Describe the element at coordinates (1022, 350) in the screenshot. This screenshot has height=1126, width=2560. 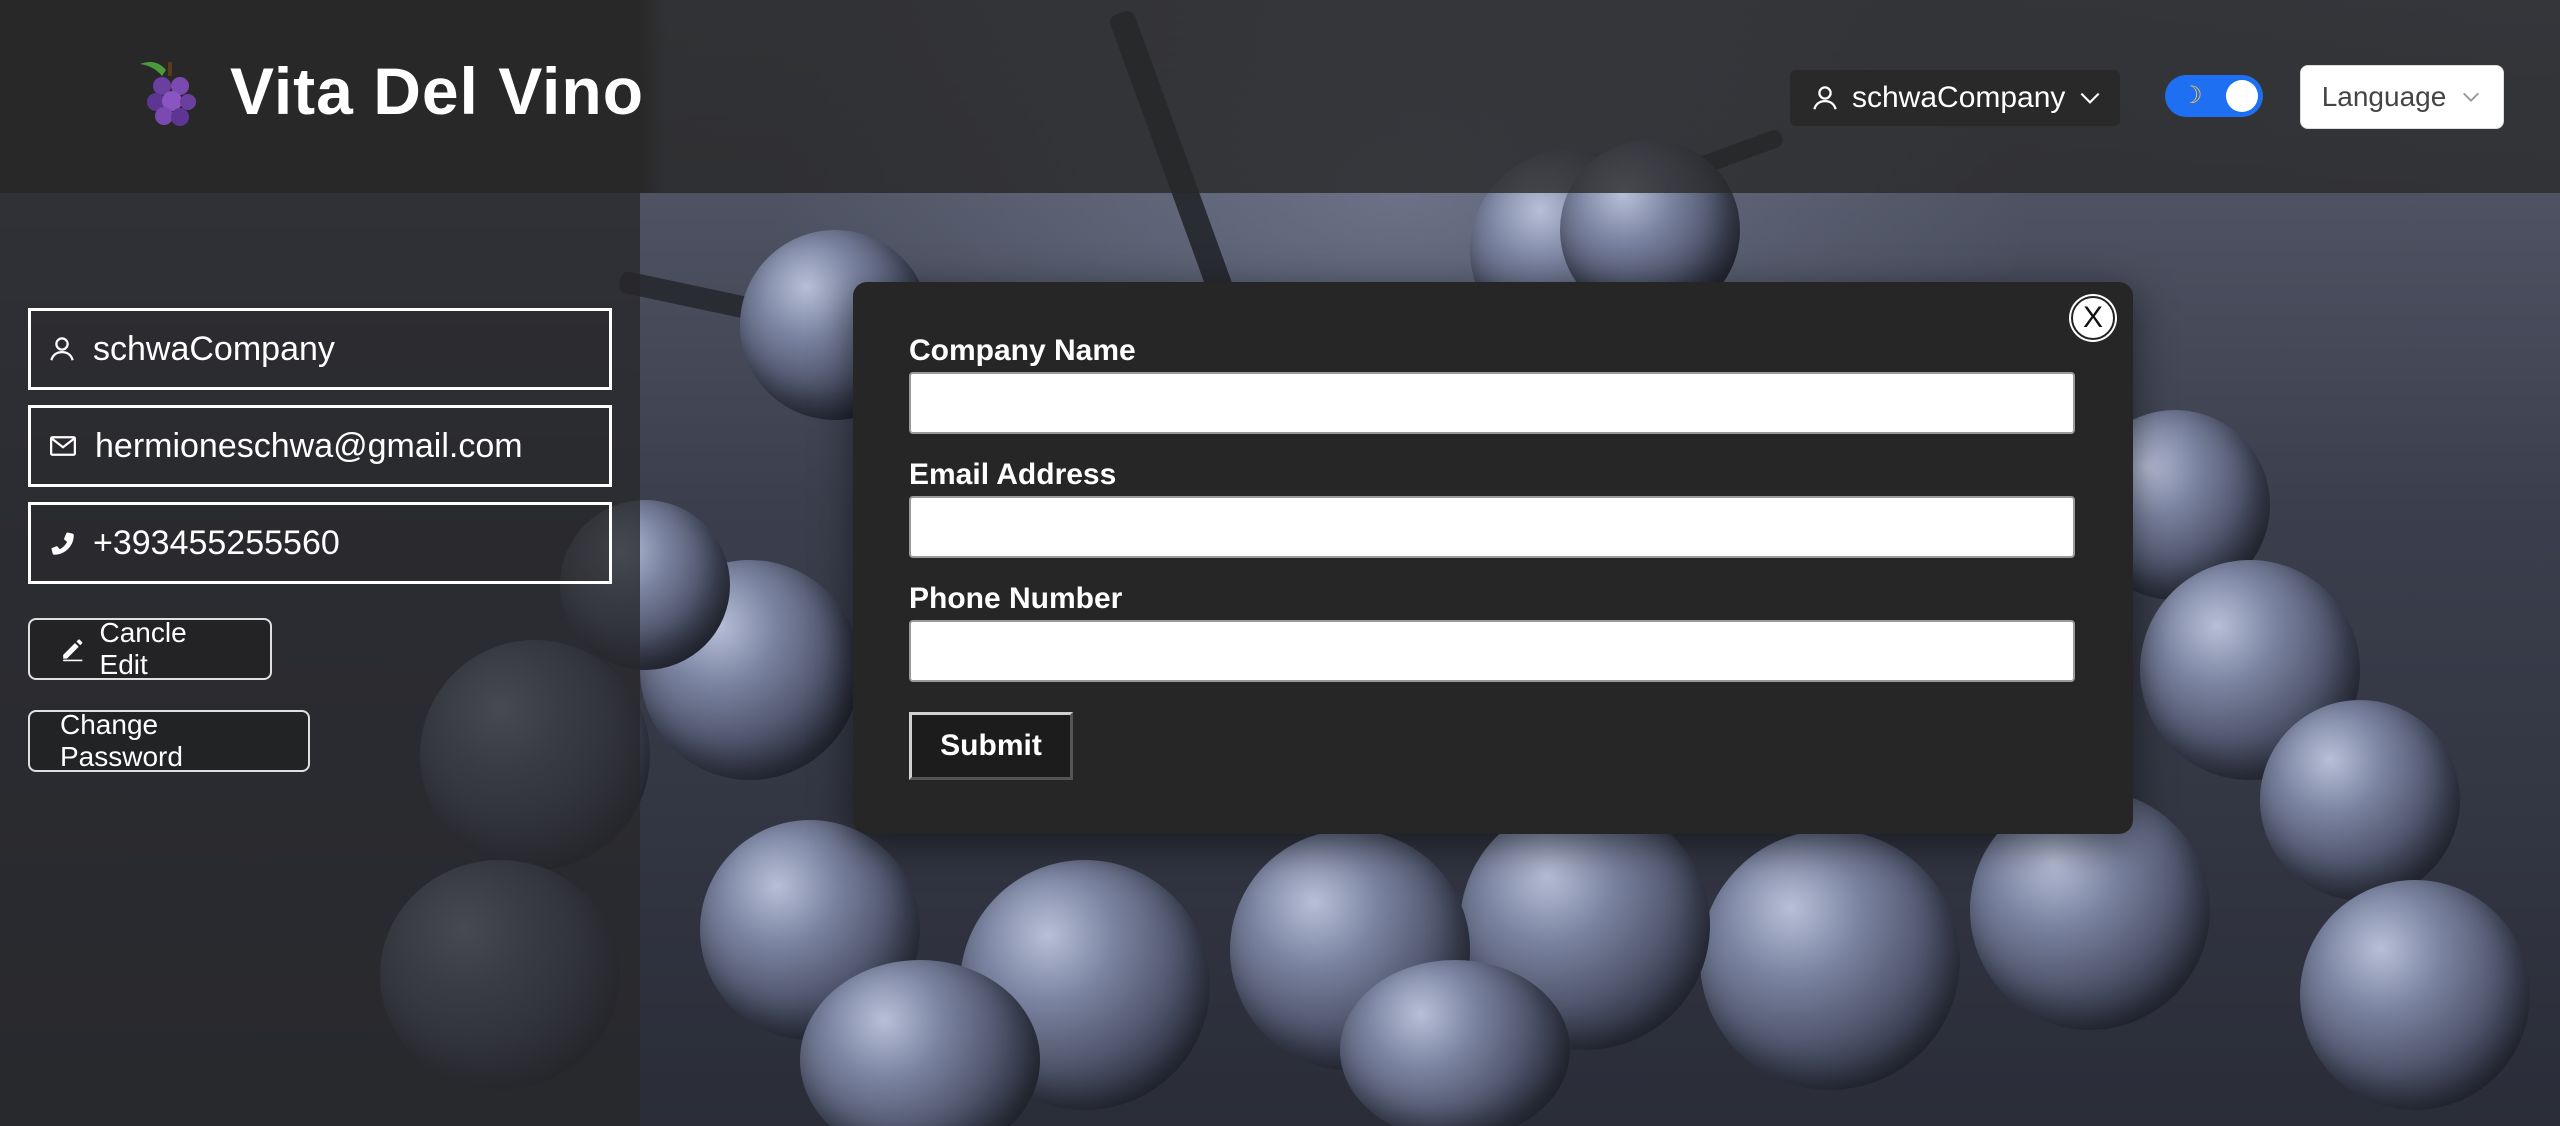
I see `company-name-label: Company Name` at that location.